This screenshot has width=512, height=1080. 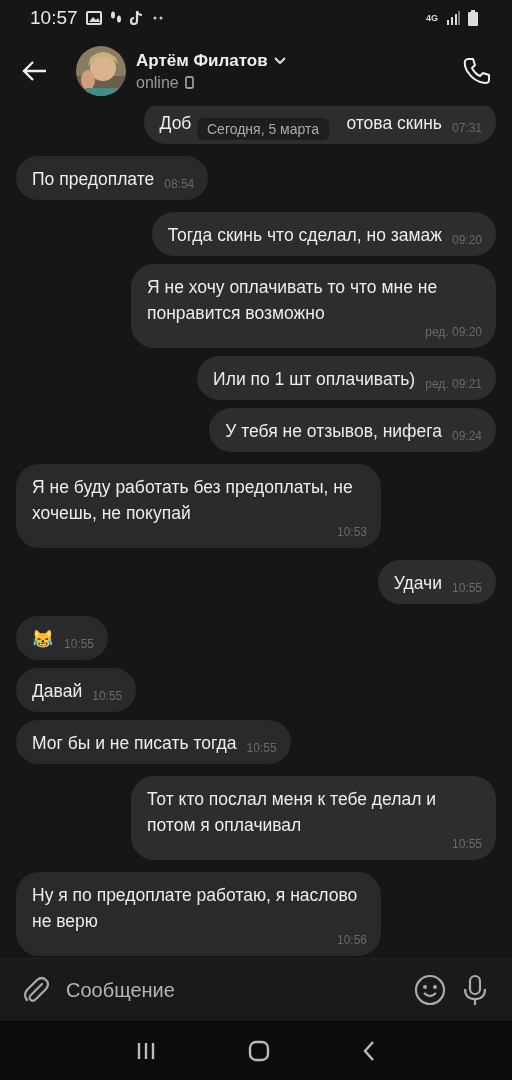 I want to click on message-text: отова скинь, so click(x=394, y=123).